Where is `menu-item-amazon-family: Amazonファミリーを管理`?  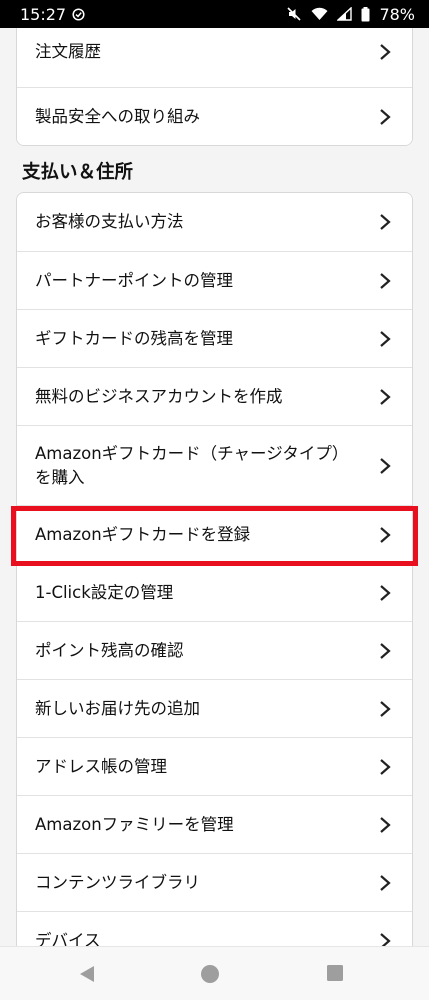 menu-item-amazon-family: Amazonファミリーを管理 is located at coordinates (214, 824).